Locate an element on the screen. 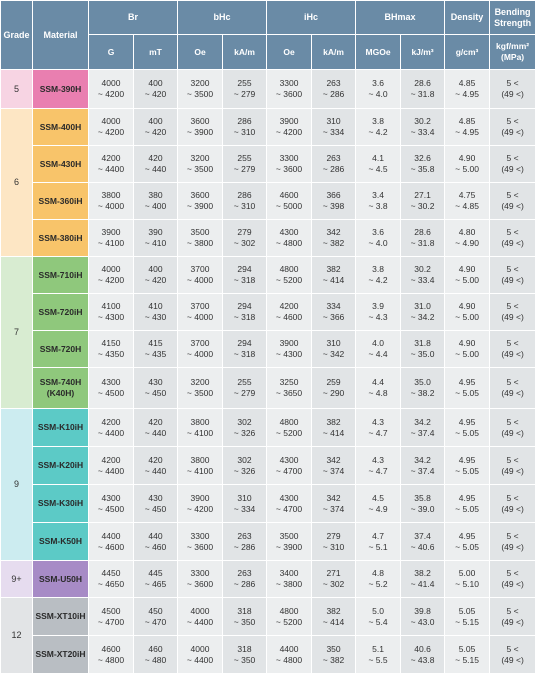 The image size is (535, 674). value-cell-br-g: 3900 ~ 4100 is located at coordinates (111, 238).